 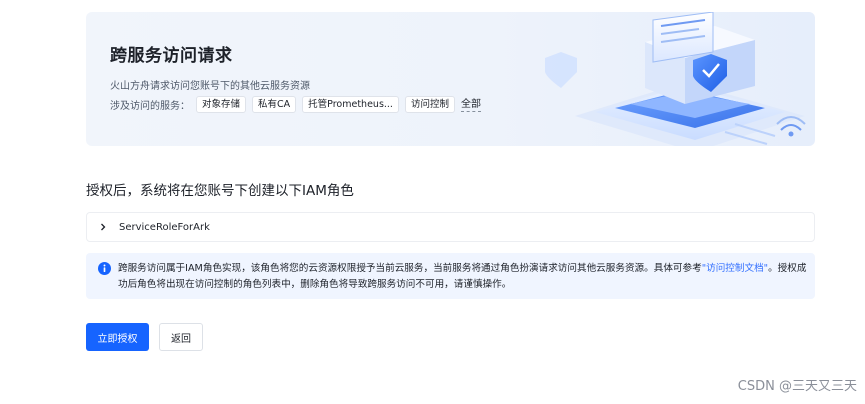 I want to click on service-tag-object-storage: 对象存储, so click(x=221, y=104).